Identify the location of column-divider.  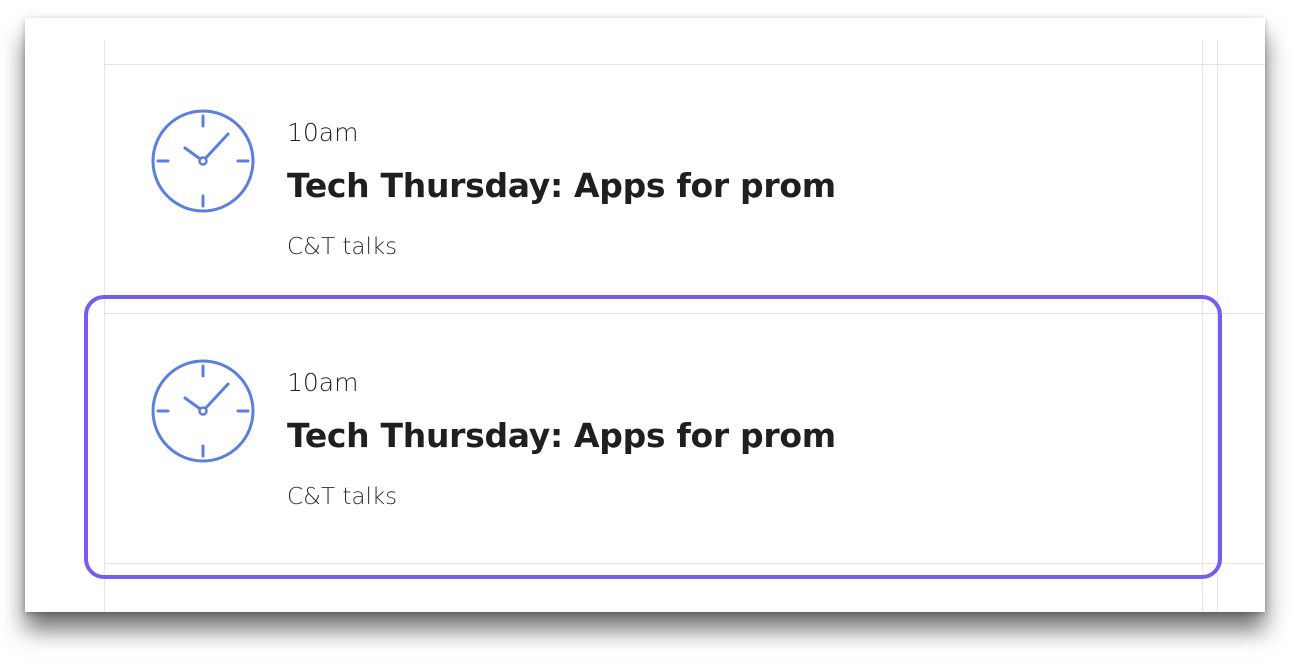
(1217, 326).